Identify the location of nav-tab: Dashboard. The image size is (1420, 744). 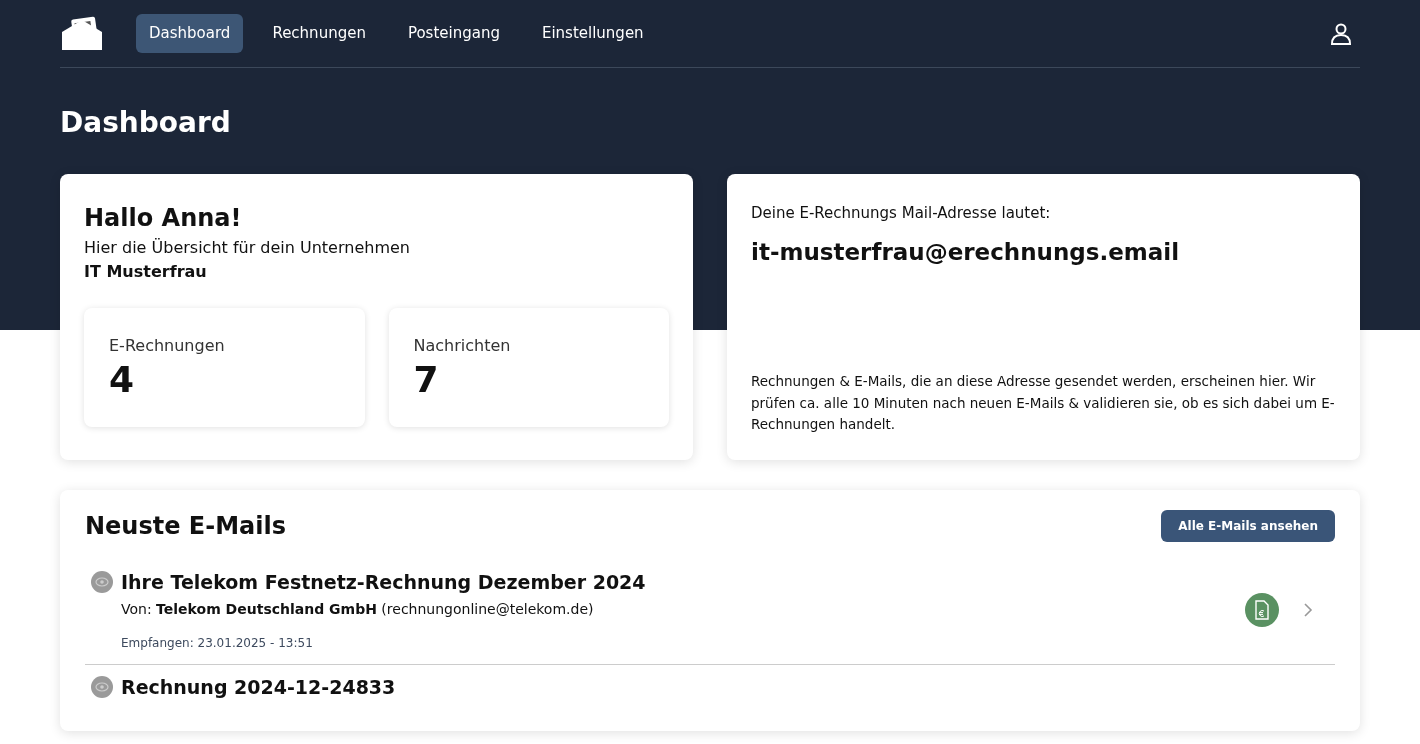
(190, 33).